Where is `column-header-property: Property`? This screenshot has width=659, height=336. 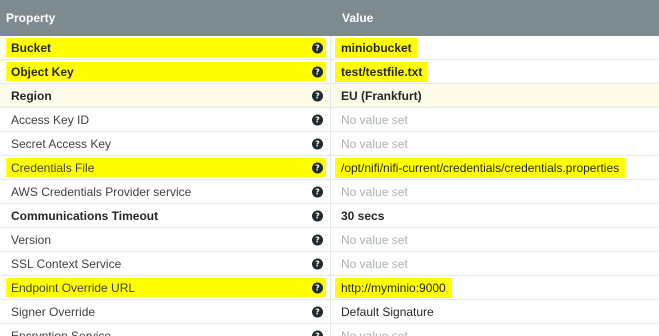 column-header-property: Property is located at coordinates (162, 18).